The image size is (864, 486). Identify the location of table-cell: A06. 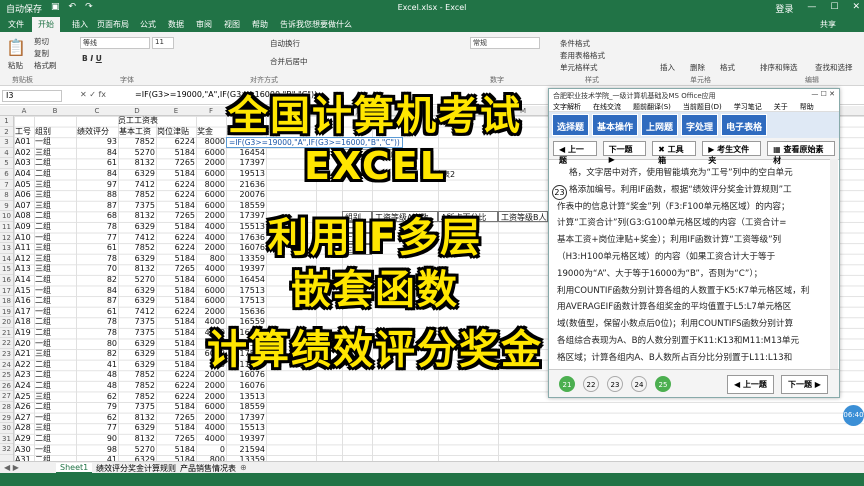
(24, 195).